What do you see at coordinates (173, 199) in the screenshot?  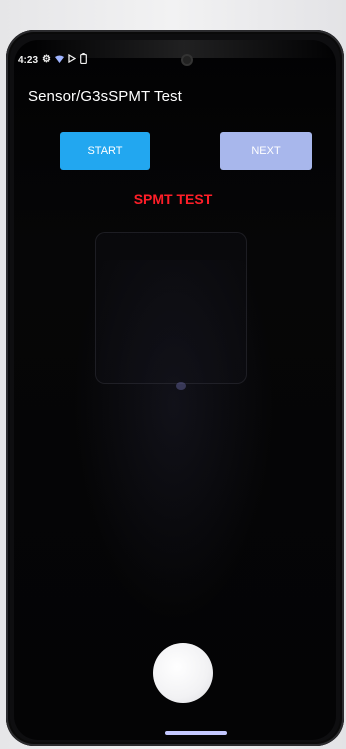 I see `test-status-label: SPMT TEST` at bounding box center [173, 199].